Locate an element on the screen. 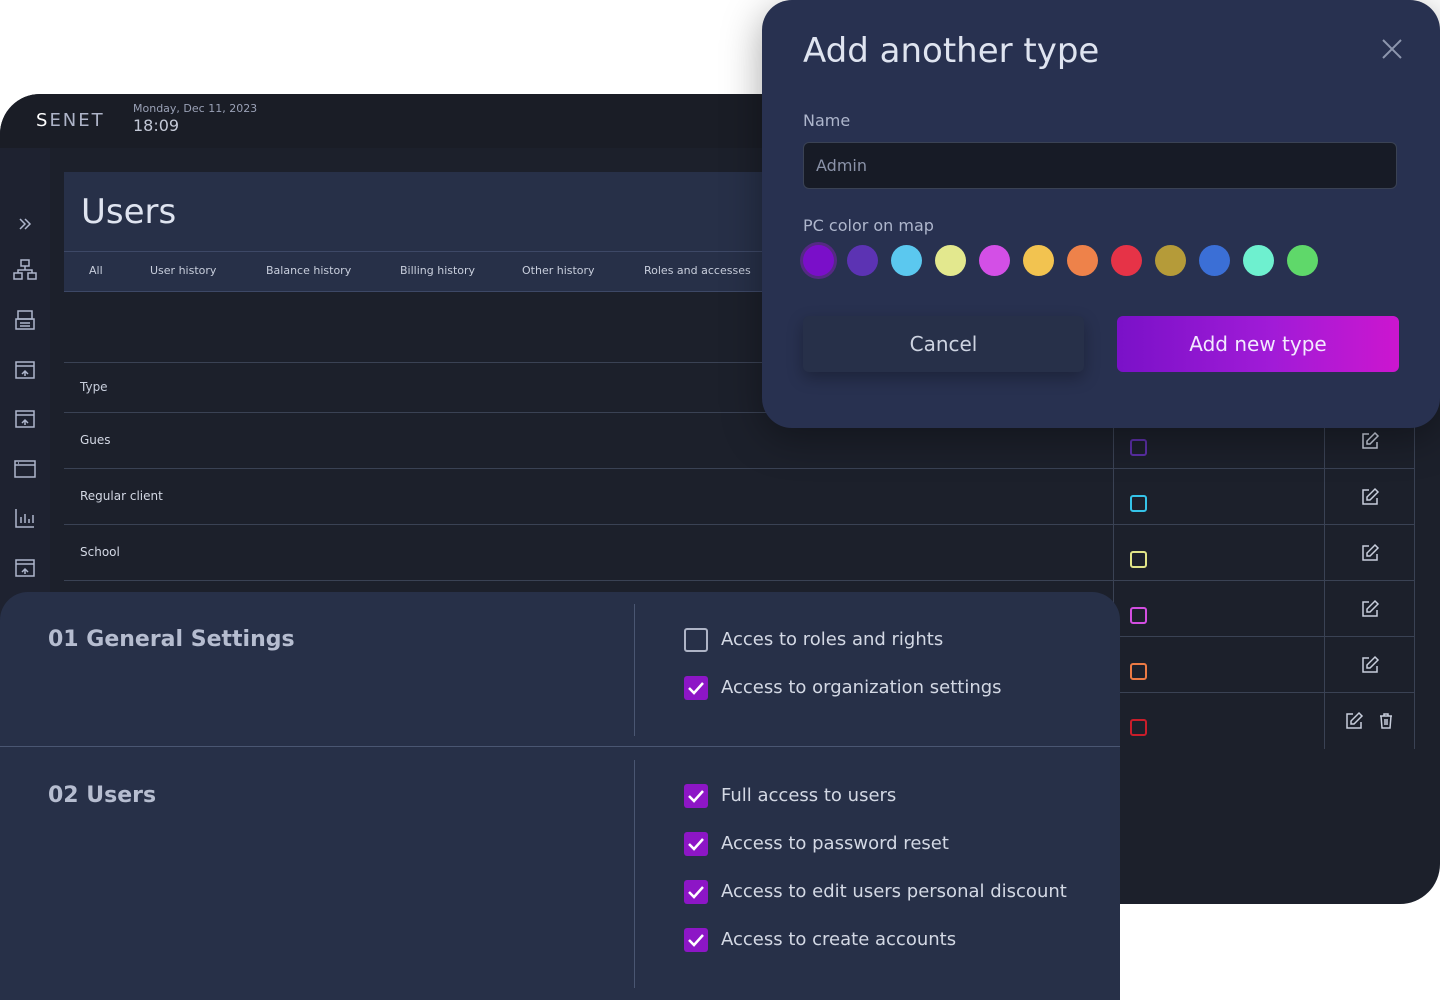 This screenshot has width=1440, height=1000. row-type-label: School is located at coordinates (100, 552).